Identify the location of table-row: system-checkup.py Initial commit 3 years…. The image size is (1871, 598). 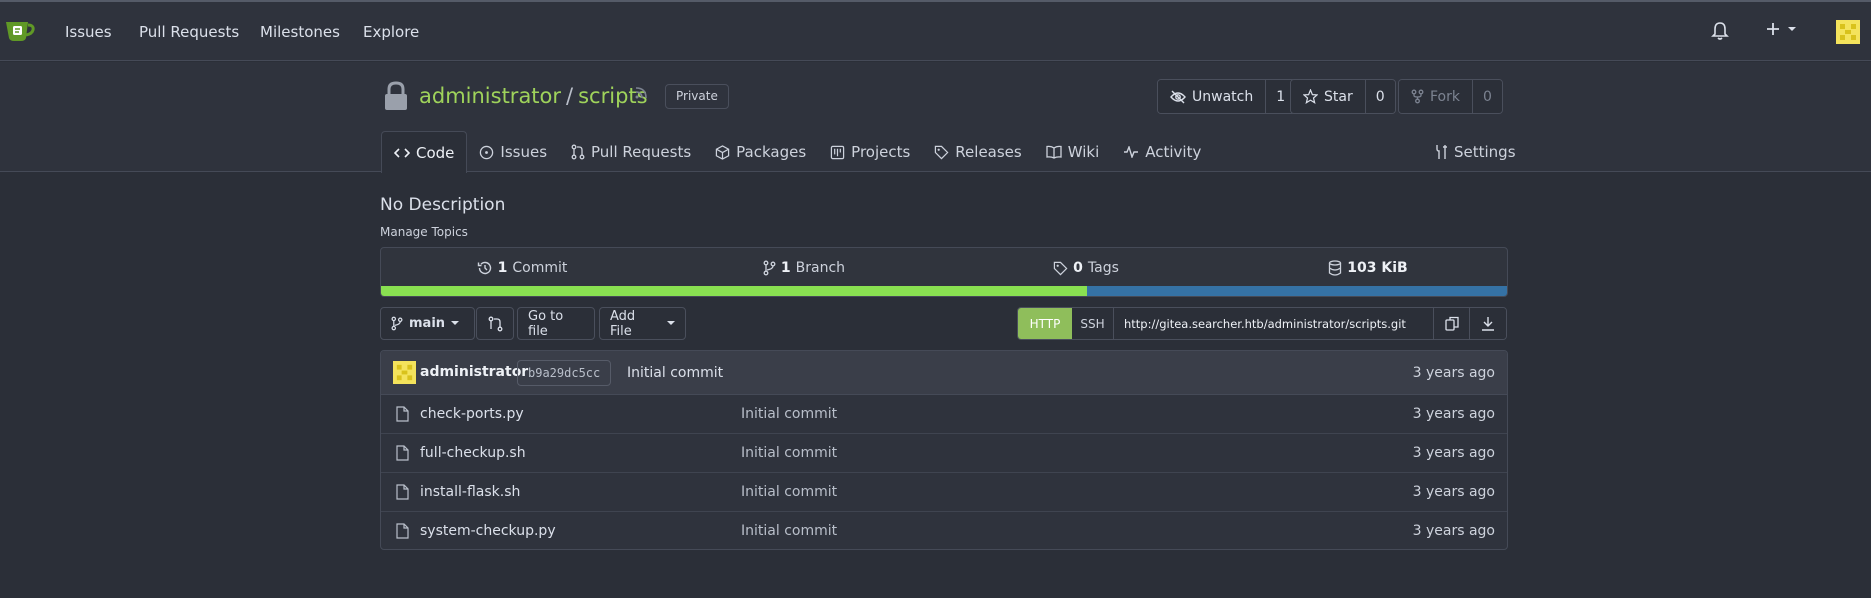
(944, 530).